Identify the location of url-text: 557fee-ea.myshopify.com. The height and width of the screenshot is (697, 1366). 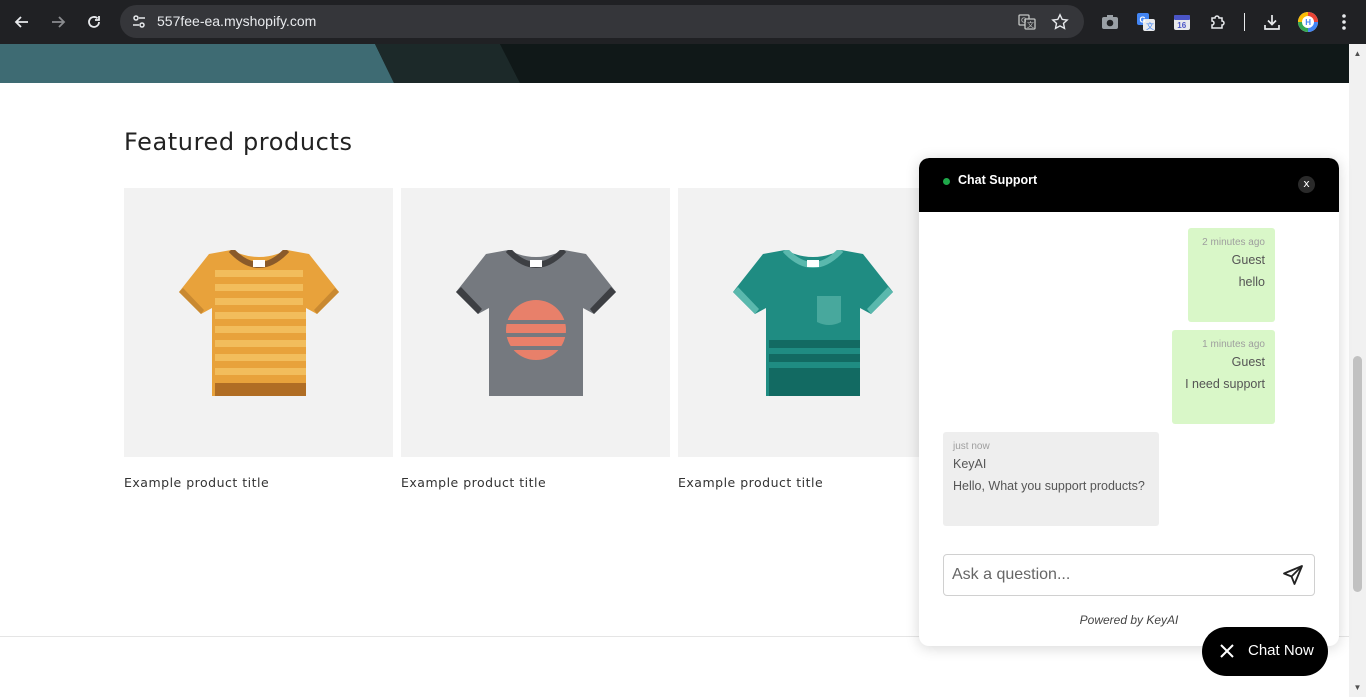
(236, 21).